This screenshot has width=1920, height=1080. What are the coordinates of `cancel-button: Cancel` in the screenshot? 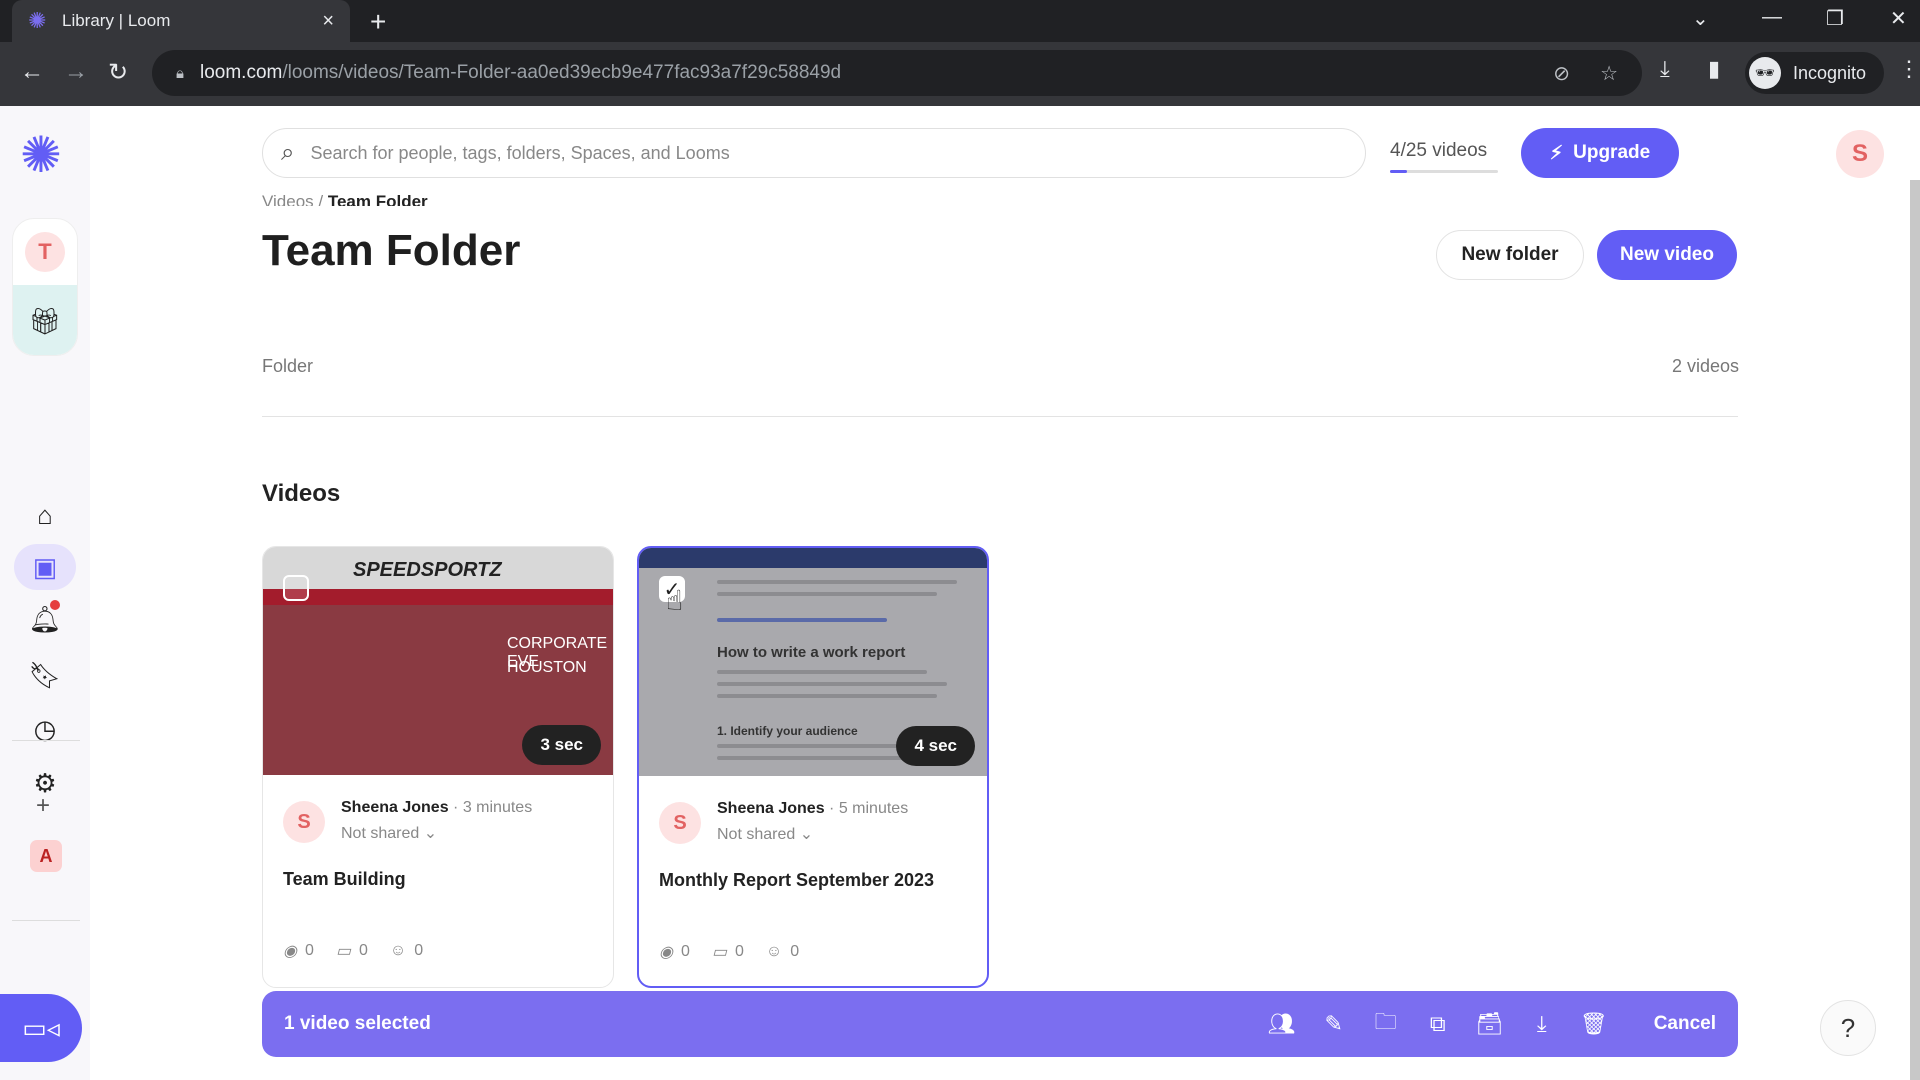 It's located at (1685, 1024).